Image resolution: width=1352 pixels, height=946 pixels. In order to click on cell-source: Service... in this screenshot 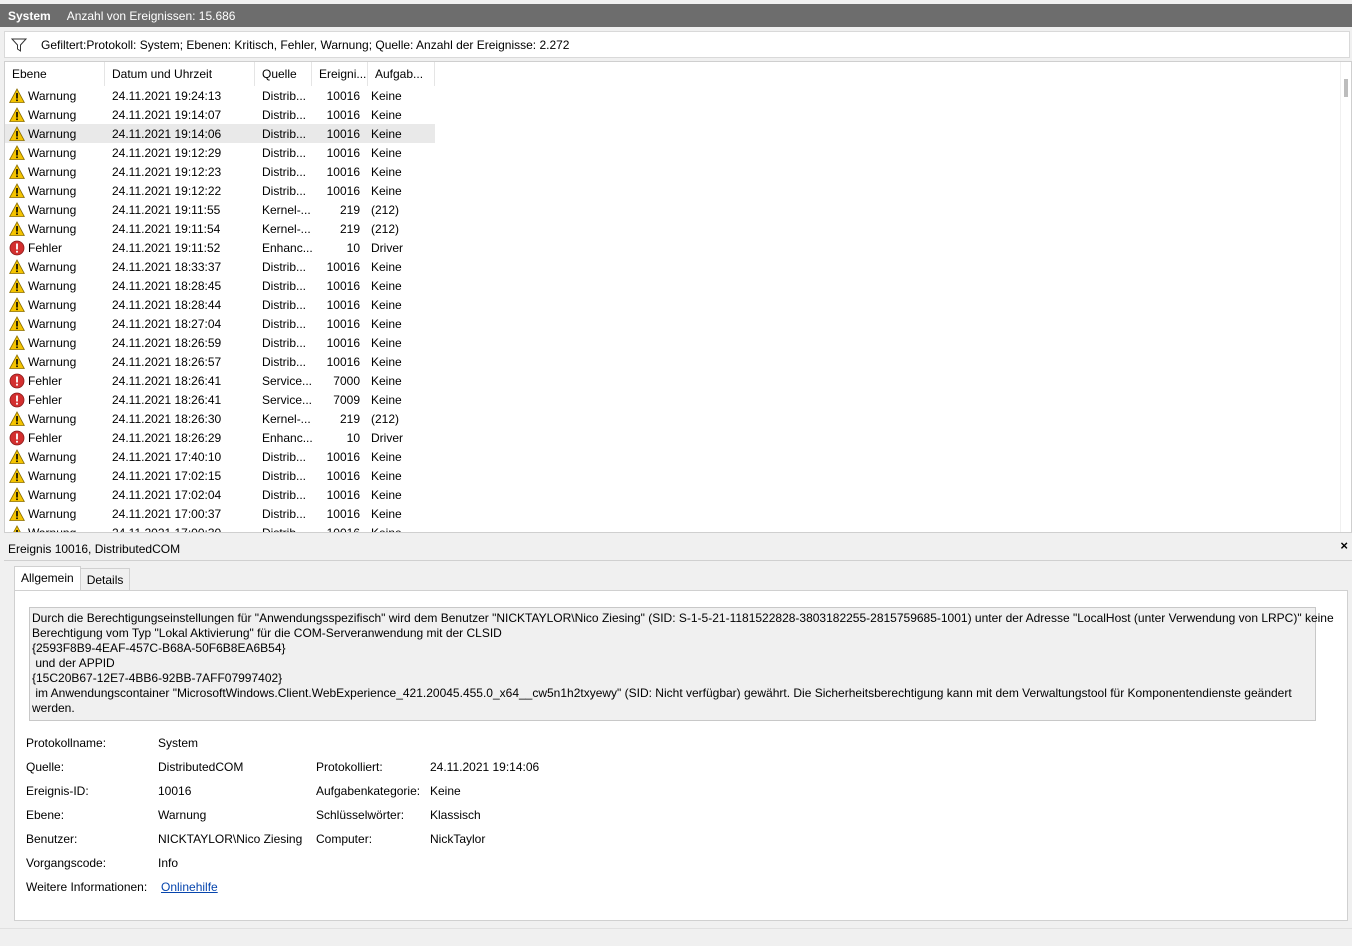, I will do `click(287, 380)`.